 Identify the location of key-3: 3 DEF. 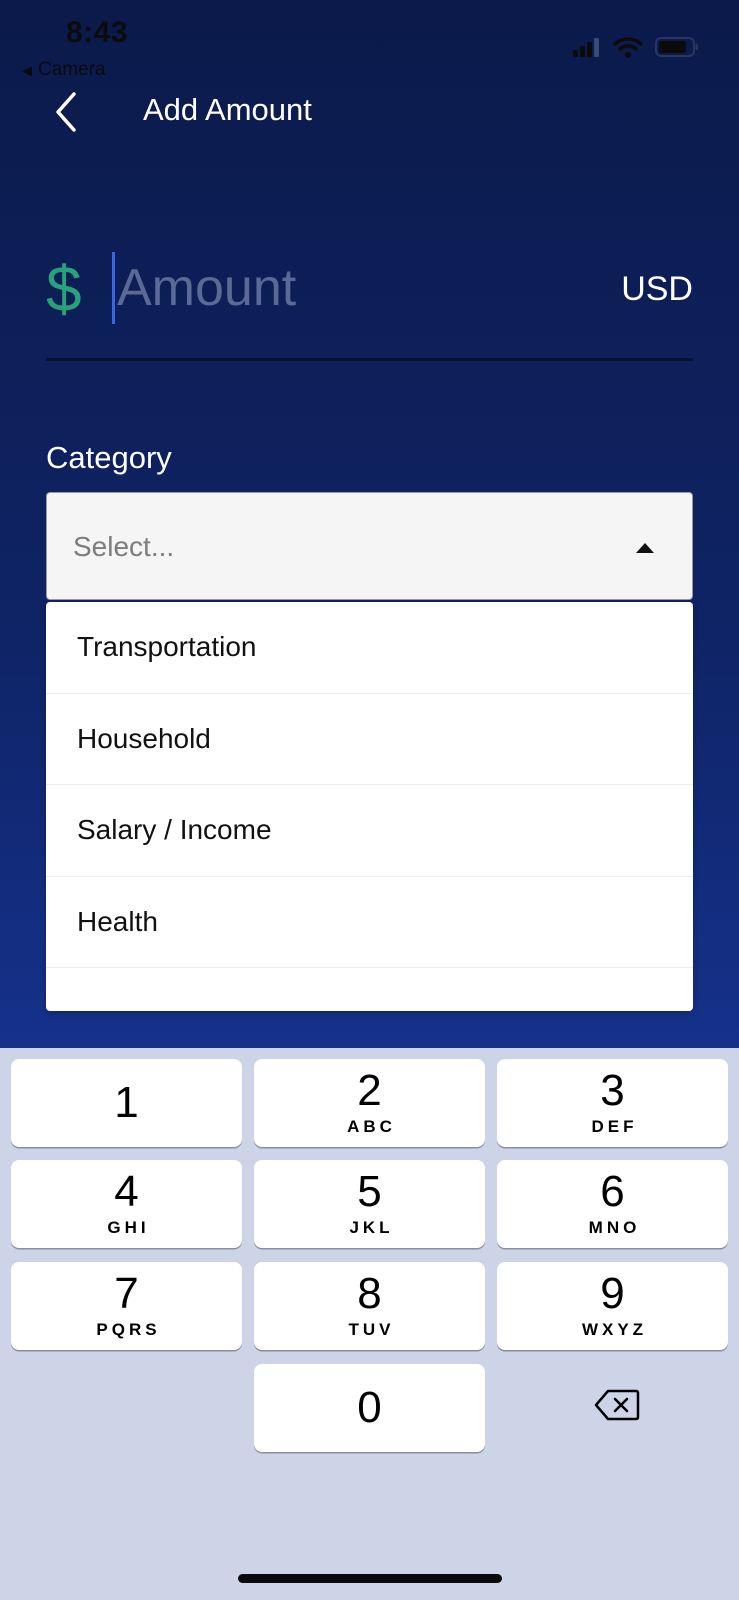
(612, 1103).